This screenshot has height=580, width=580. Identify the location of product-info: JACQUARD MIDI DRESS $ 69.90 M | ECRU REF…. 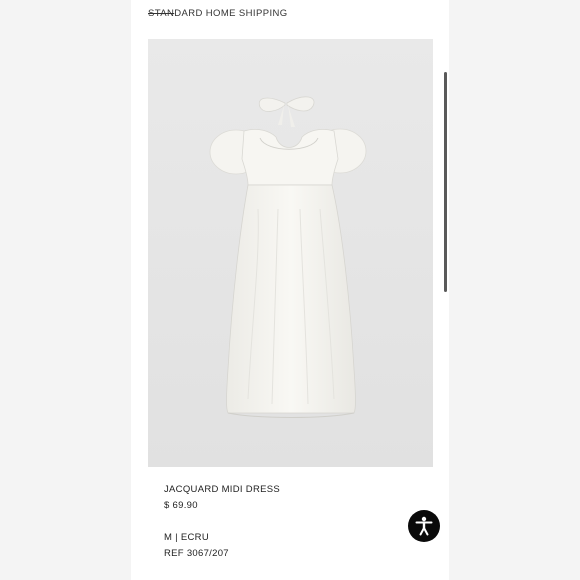
(279, 523).